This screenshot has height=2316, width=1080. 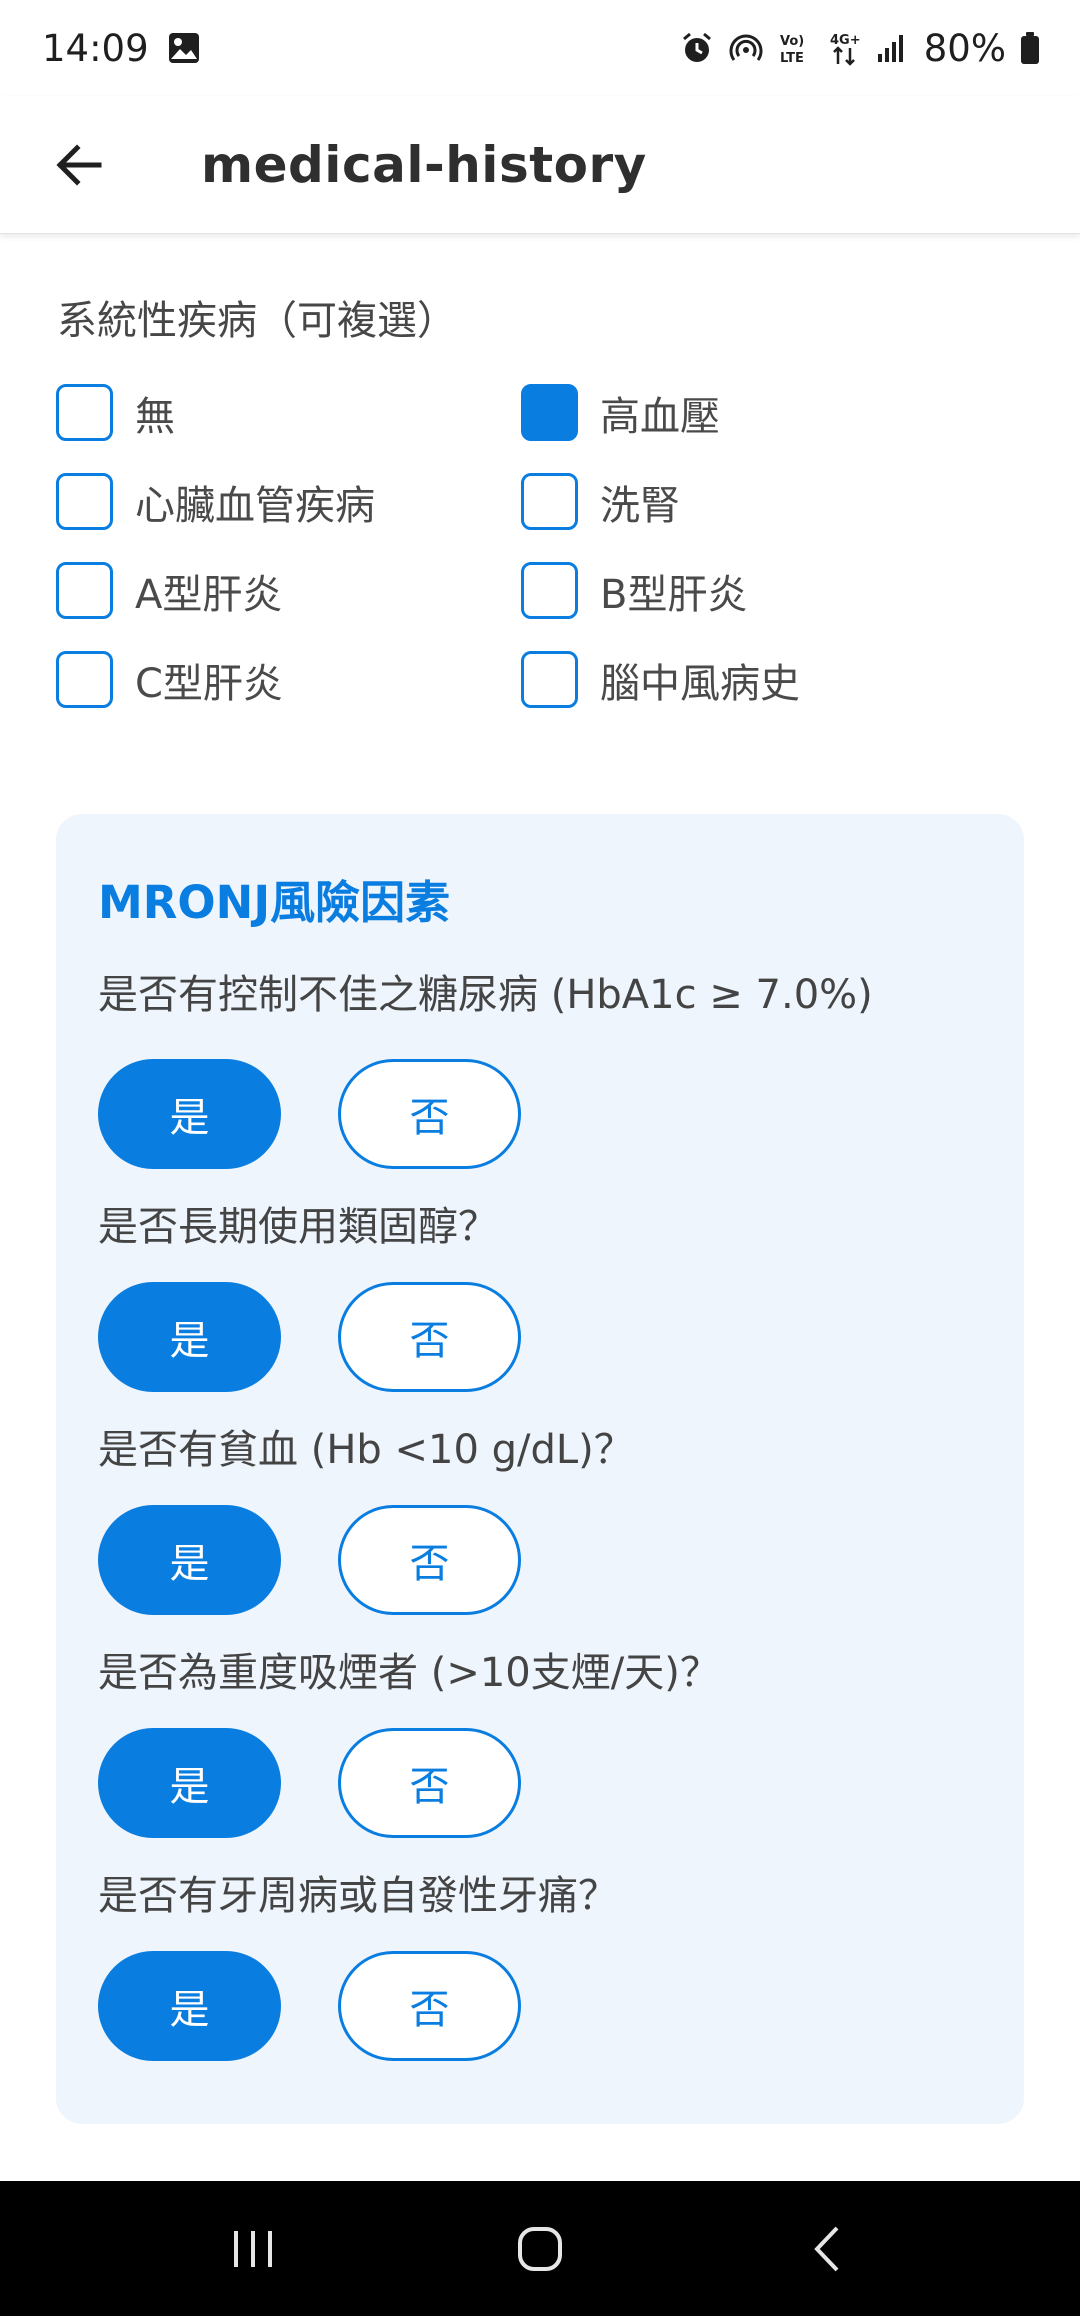 What do you see at coordinates (640, 505) in the screenshot?
I see `checkbox-label: 洗腎` at bounding box center [640, 505].